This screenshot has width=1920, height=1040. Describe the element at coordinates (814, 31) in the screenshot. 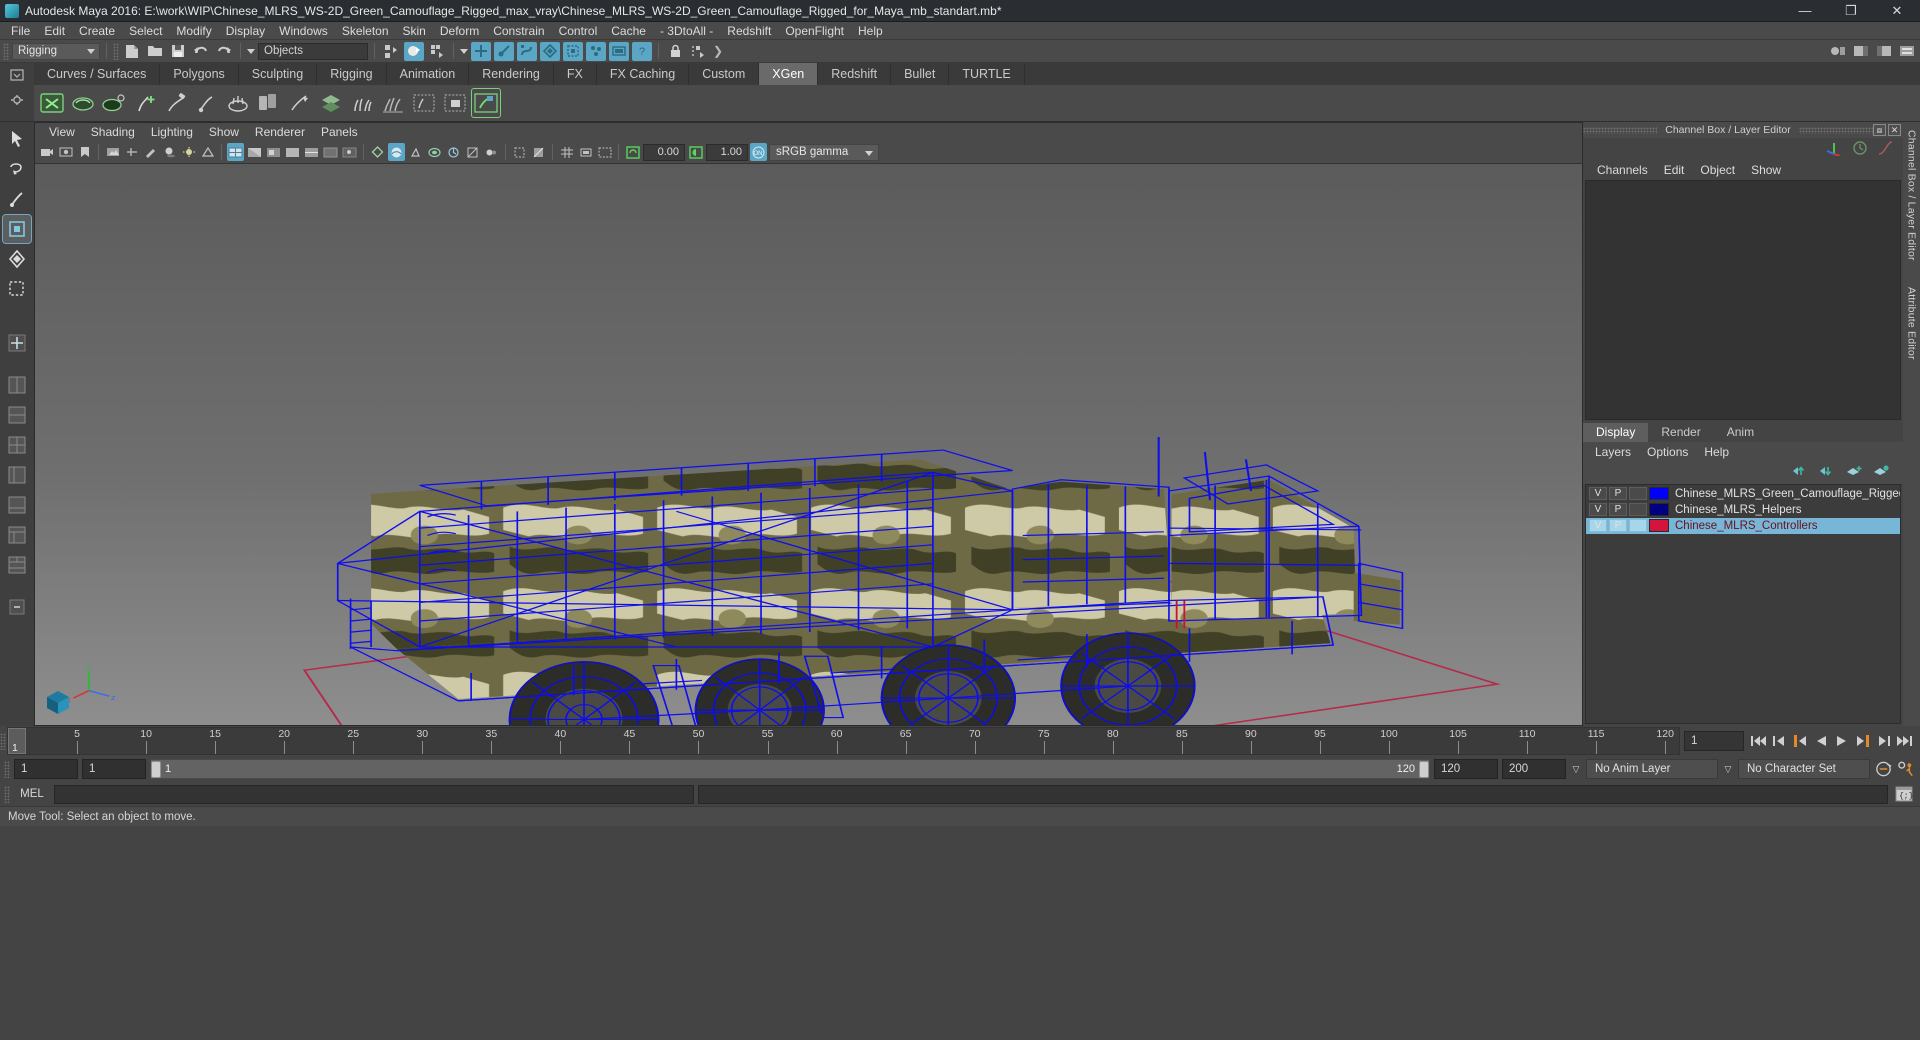

I see `menu-openflight: OpenFlight` at that location.